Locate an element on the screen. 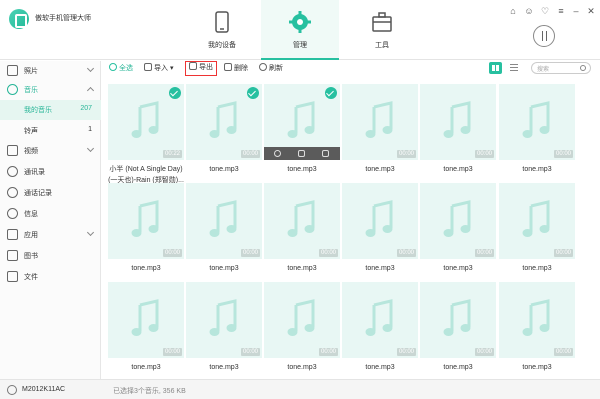 Image resolution: width=600 pixels, height=399 pixels. tab-tools-label: 工具 is located at coordinates (382, 45).